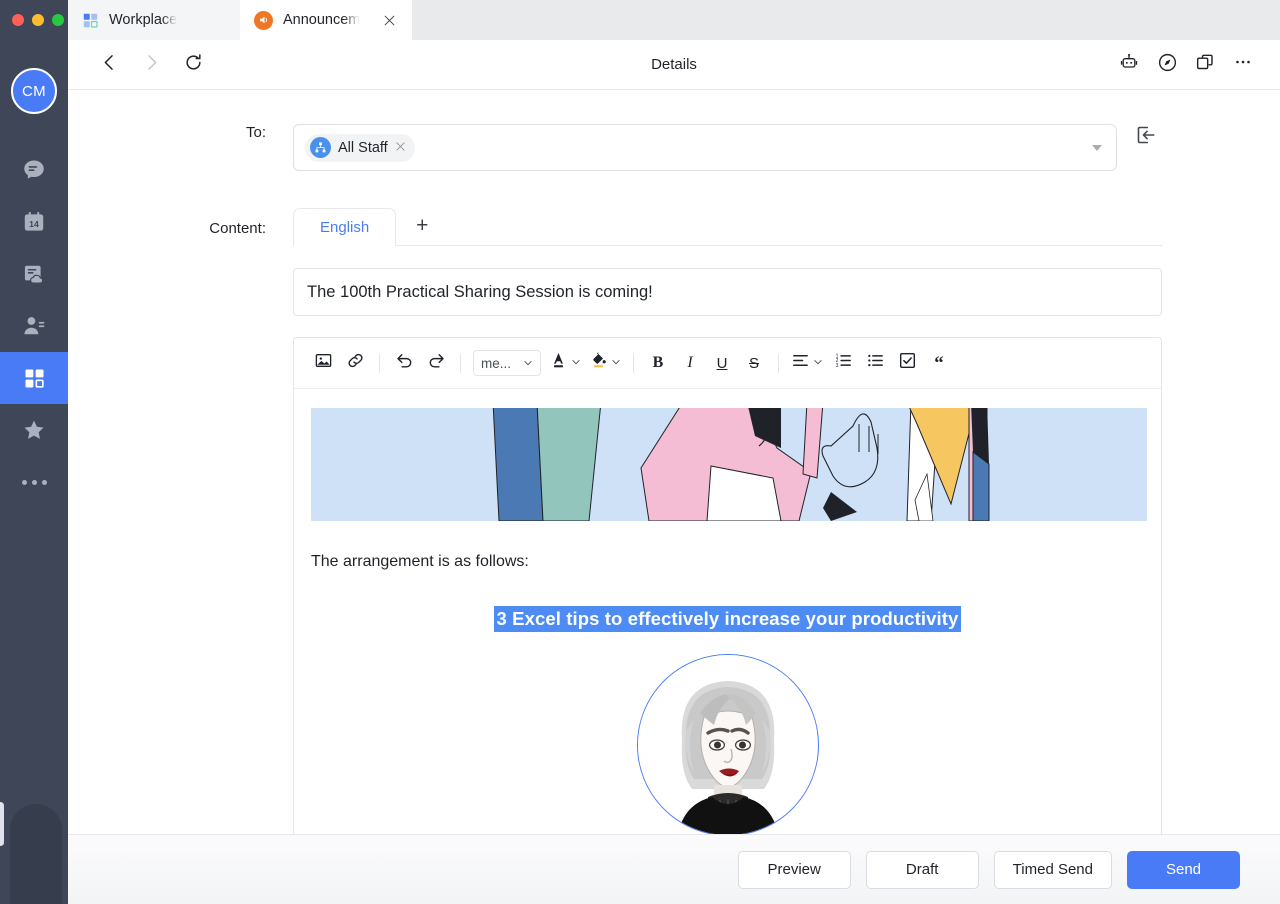 The width and height of the screenshot is (1280, 904). I want to click on sidebar-item-workplace, so click(34, 378).